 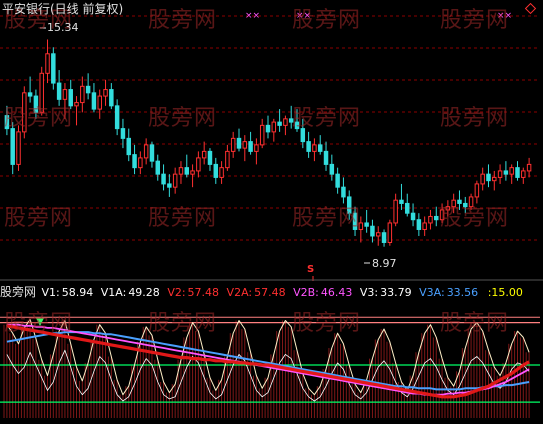 What do you see at coordinates (63, 9) in the screenshot?
I see `chart-title: 平安银行(日线 前复权)` at bounding box center [63, 9].